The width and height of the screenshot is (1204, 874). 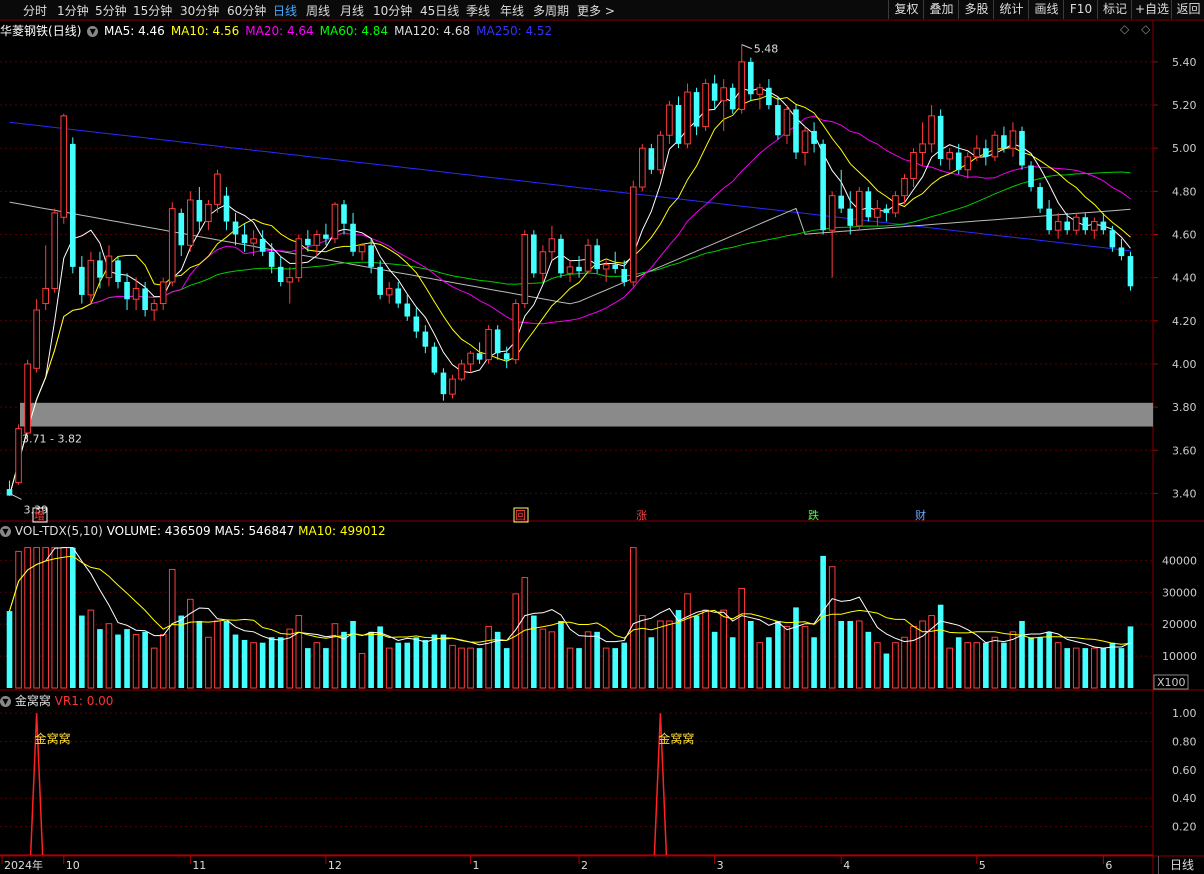 What do you see at coordinates (1124, 29) in the screenshot?
I see `diamond-icon: ◇` at bounding box center [1124, 29].